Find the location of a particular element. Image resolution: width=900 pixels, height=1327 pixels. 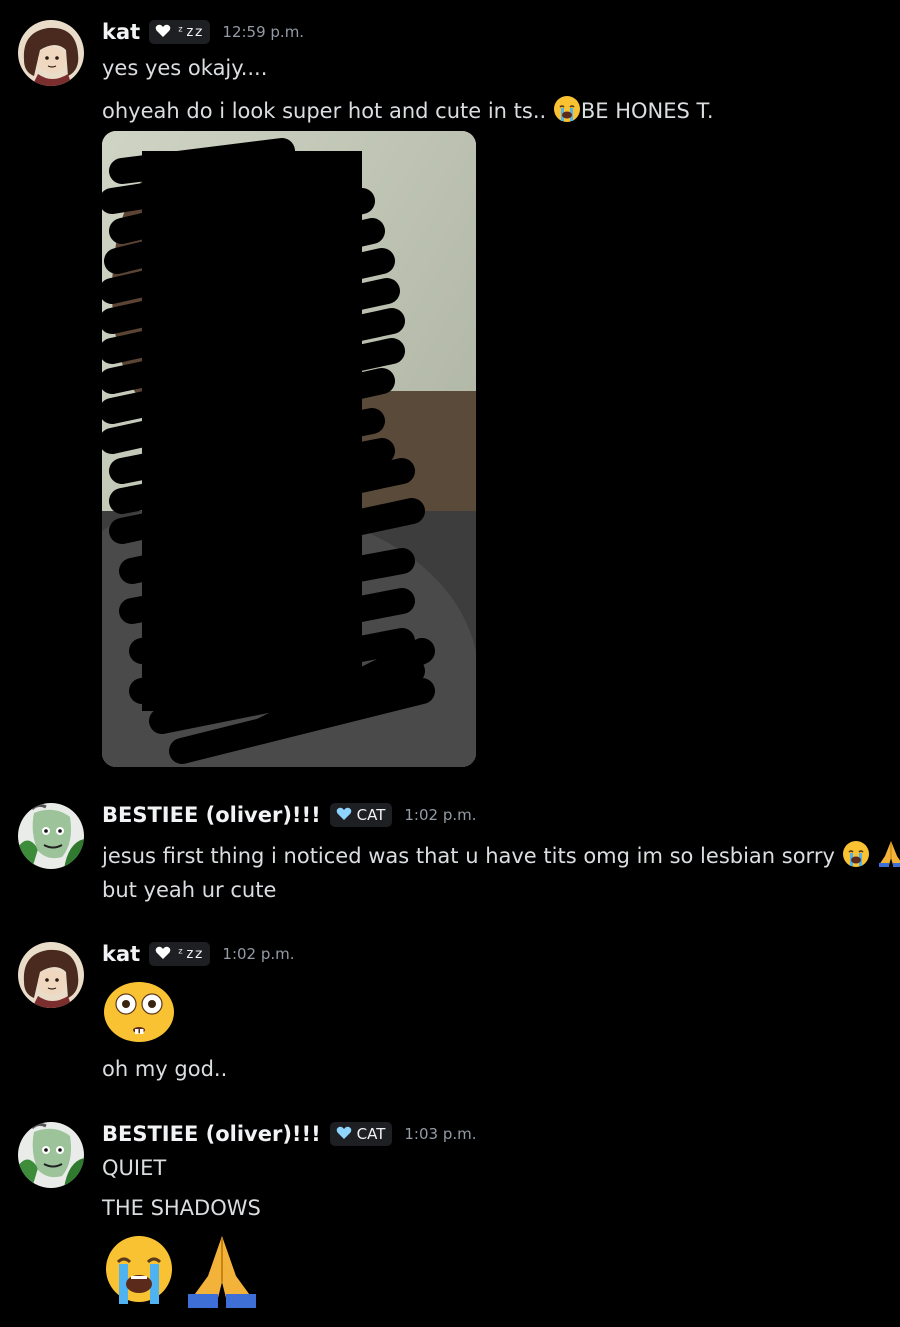

message-header: kat ᶻz𝗓 12:59 p.m. is located at coordinates (203, 32).